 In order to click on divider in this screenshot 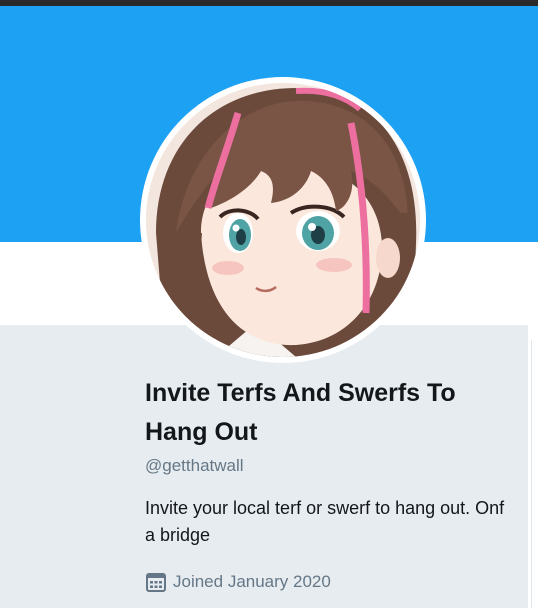, I will do `click(531, 474)`.